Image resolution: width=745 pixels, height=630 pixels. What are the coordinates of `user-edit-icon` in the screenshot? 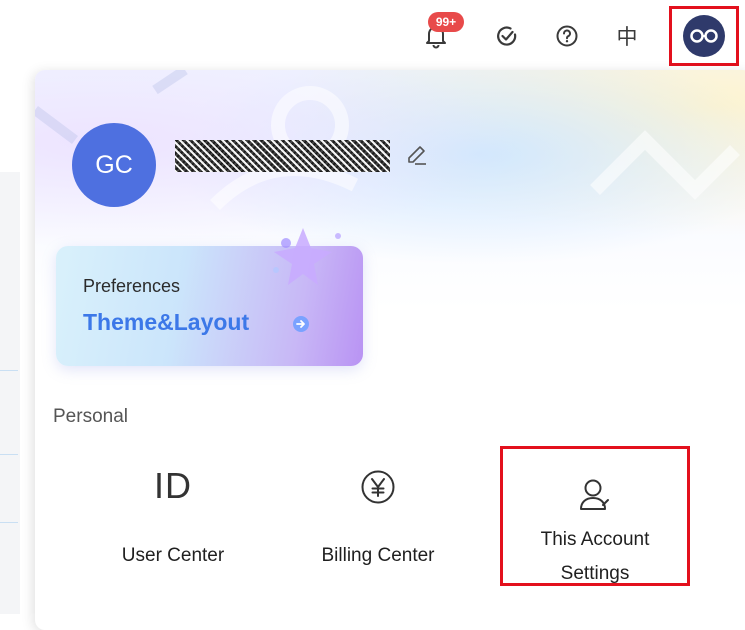 It's located at (595, 487).